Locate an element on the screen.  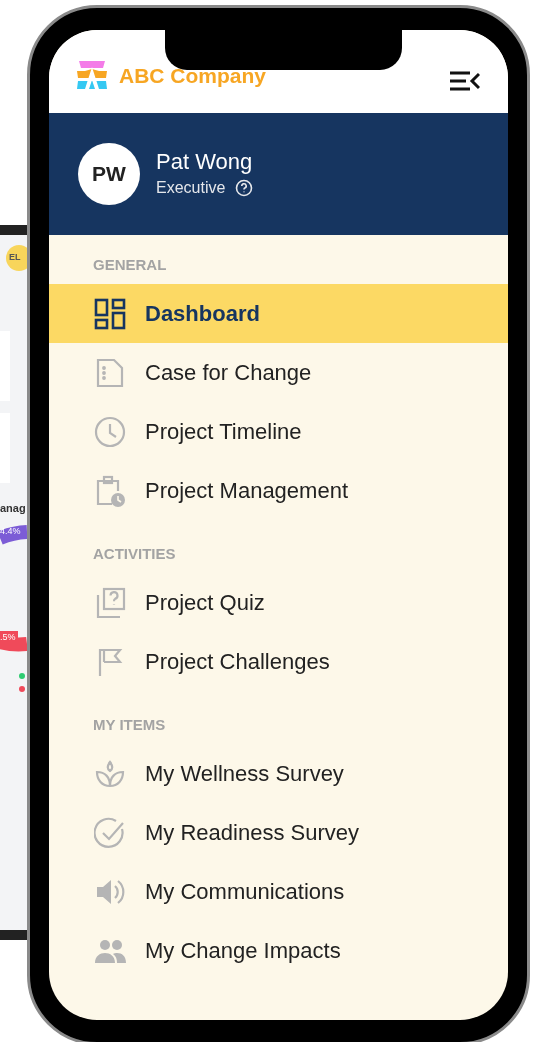
menu-item-label: Project Timeline is located at coordinates (223, 432).